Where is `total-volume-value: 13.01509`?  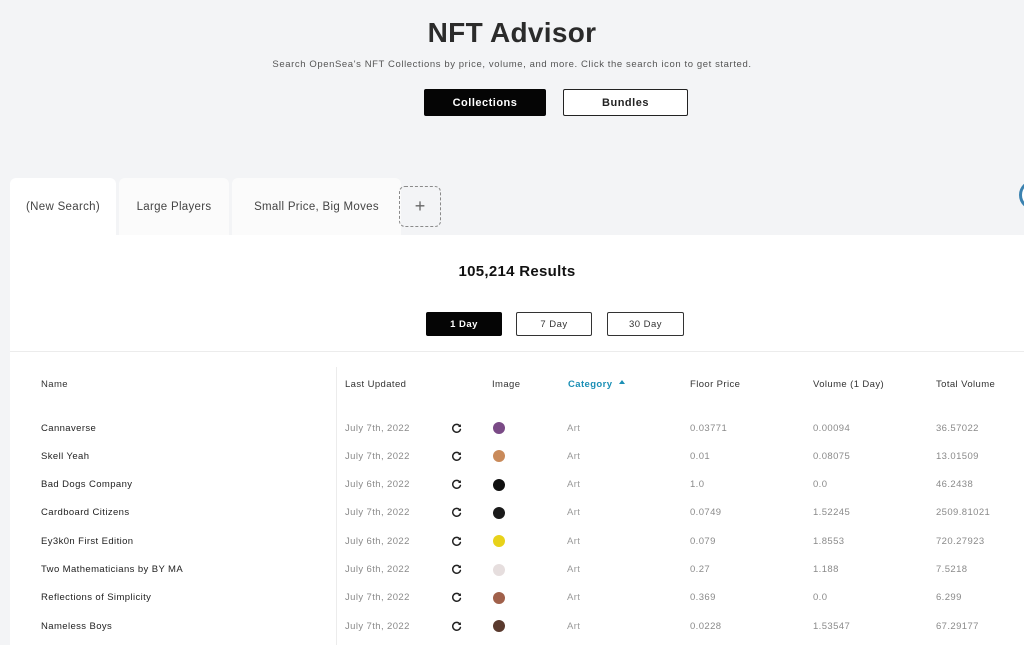 total-volume-value: 13.01509 is located at coordinates (957, 456).